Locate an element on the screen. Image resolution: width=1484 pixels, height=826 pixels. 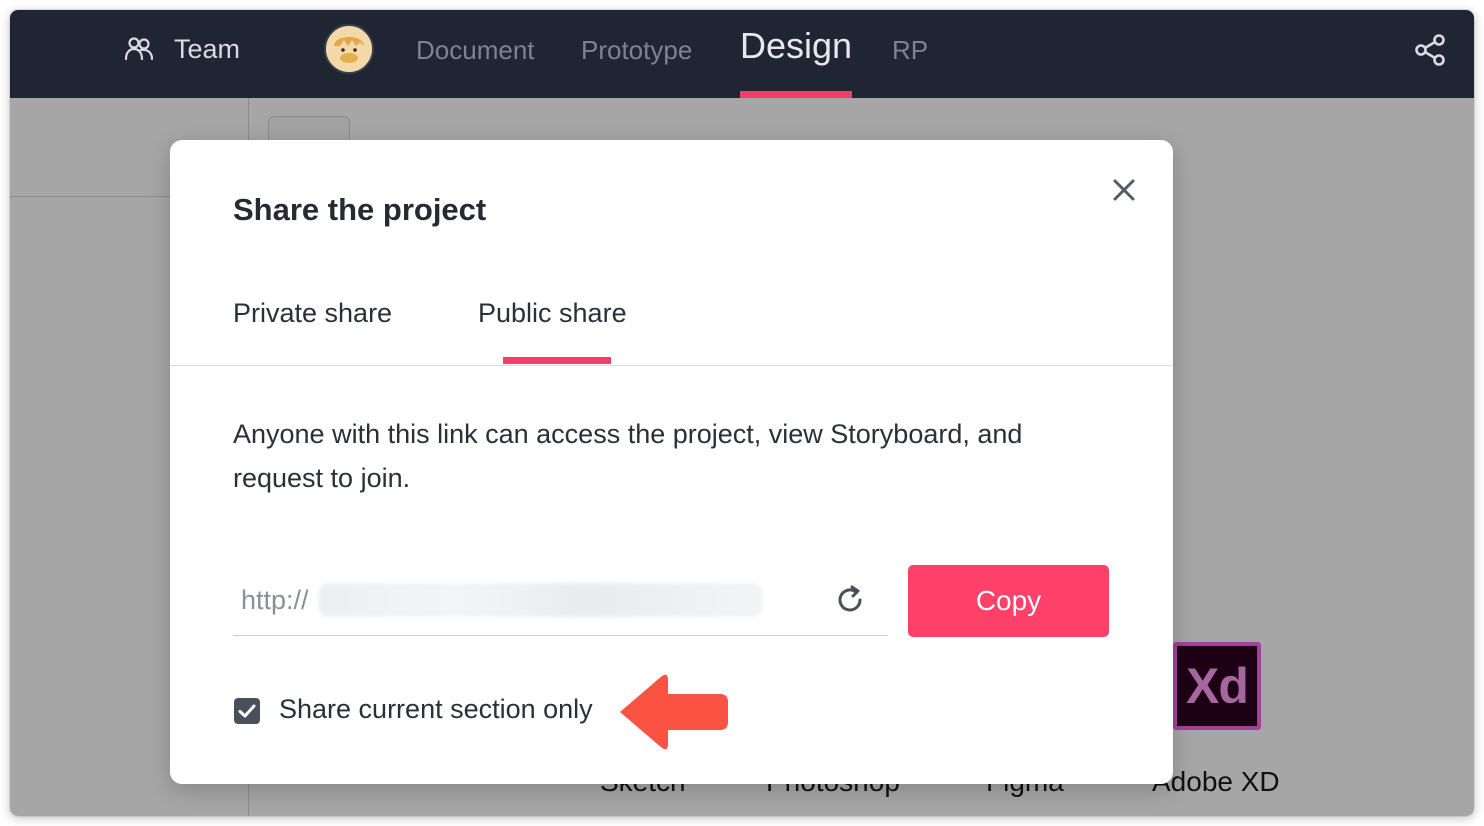
close-icon is located at coordinates (1124, 190).